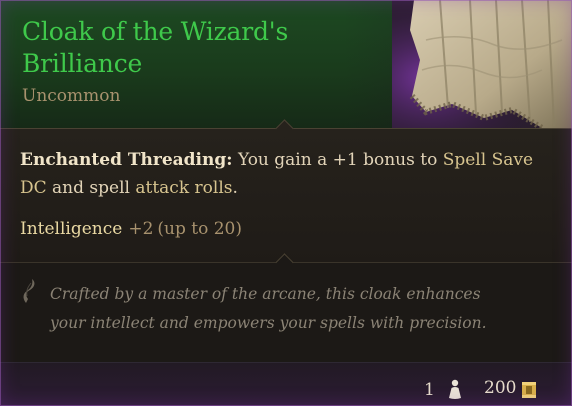 This screenshot has width=572, height=406. Describe the element at coordinates (200, 229) in the screenshot. I see `stat-bonus-cap: (up to 20)` at that location.